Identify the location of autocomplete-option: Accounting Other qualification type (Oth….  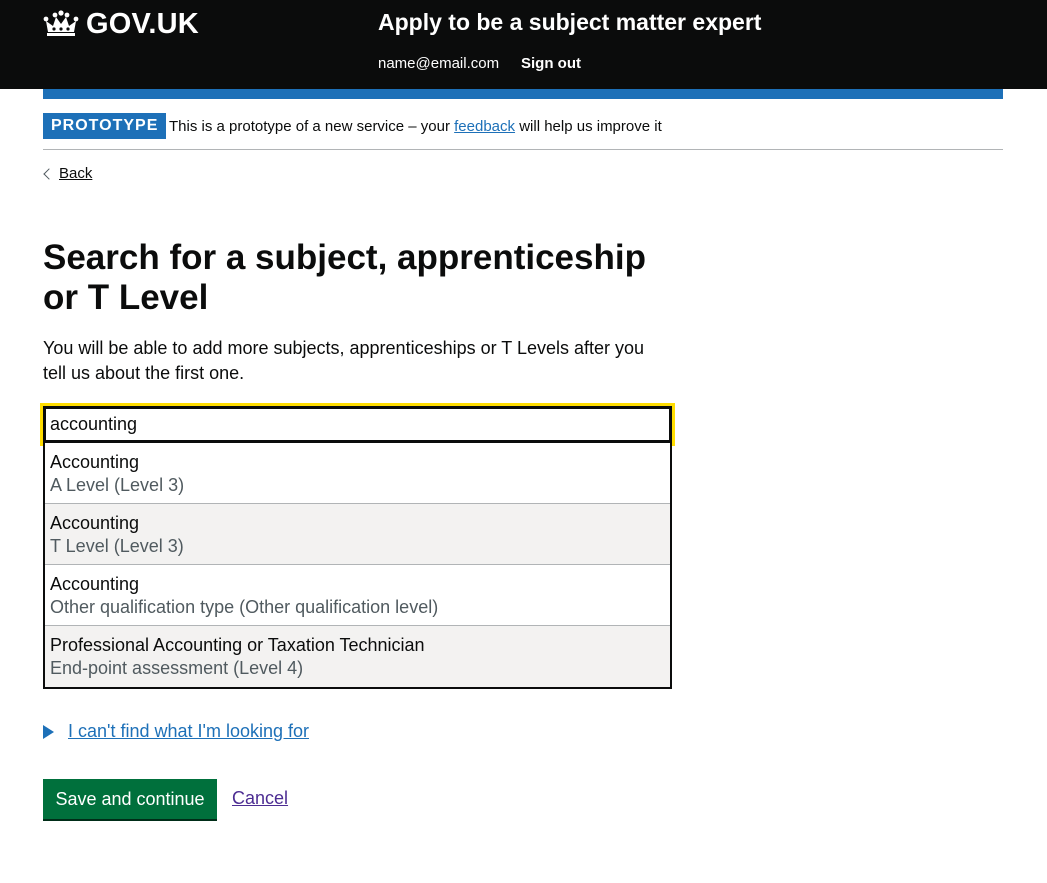
(357, 595).